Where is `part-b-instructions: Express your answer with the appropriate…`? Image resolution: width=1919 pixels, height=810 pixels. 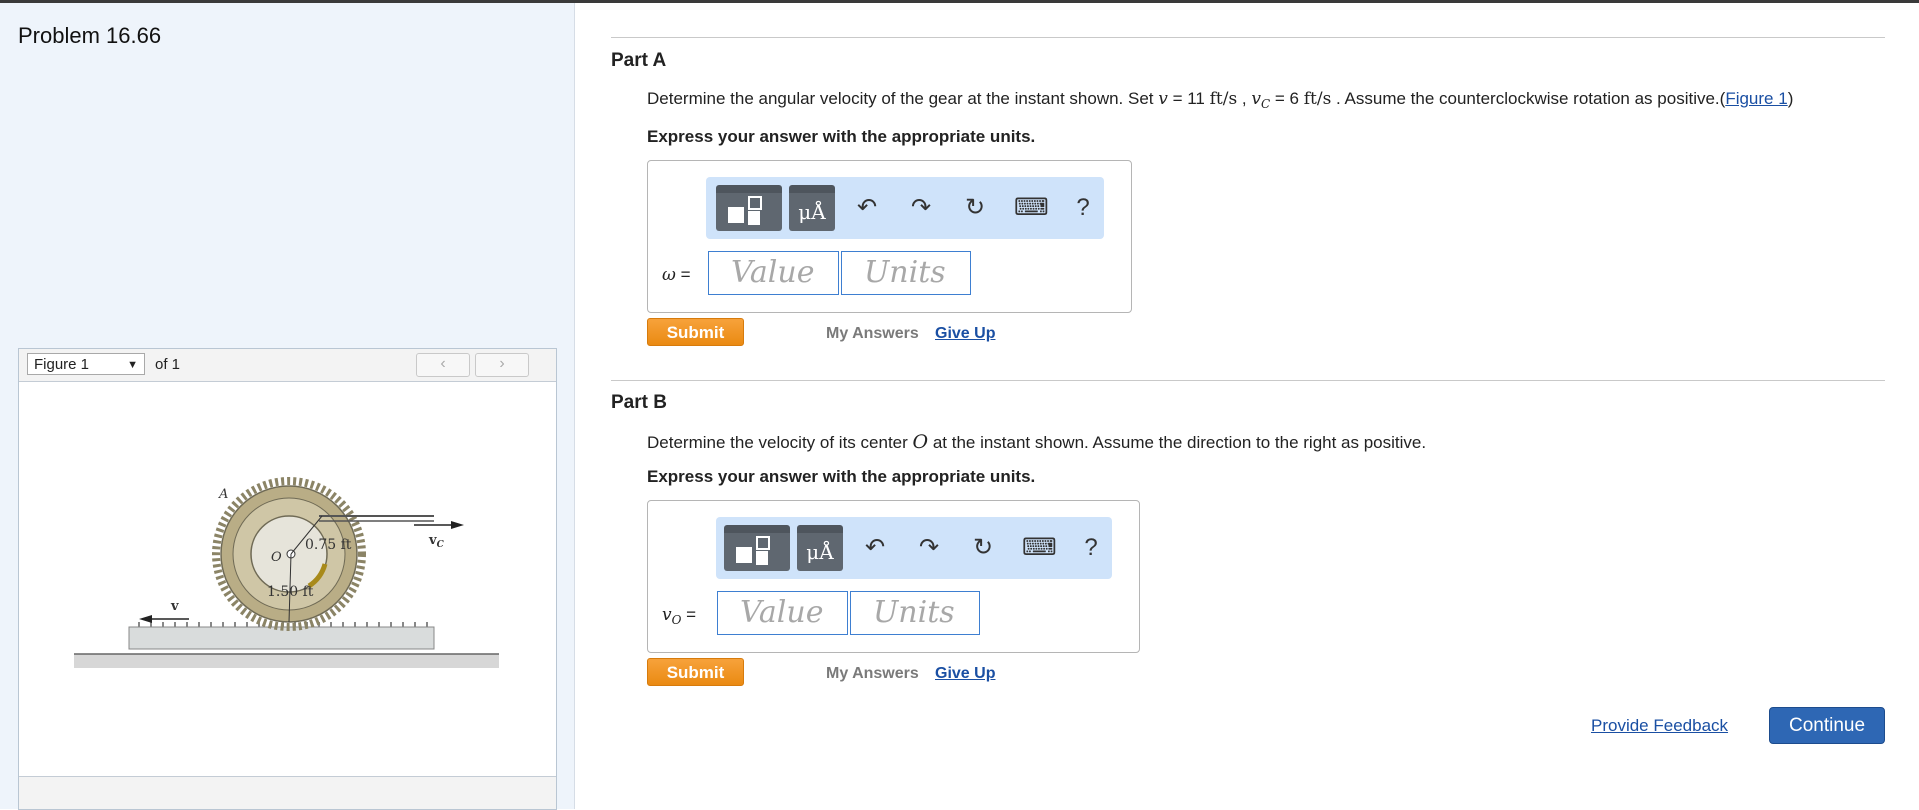
part-b-instructions: Express your answer with the appropriate… is located at coordinates (841, 476).